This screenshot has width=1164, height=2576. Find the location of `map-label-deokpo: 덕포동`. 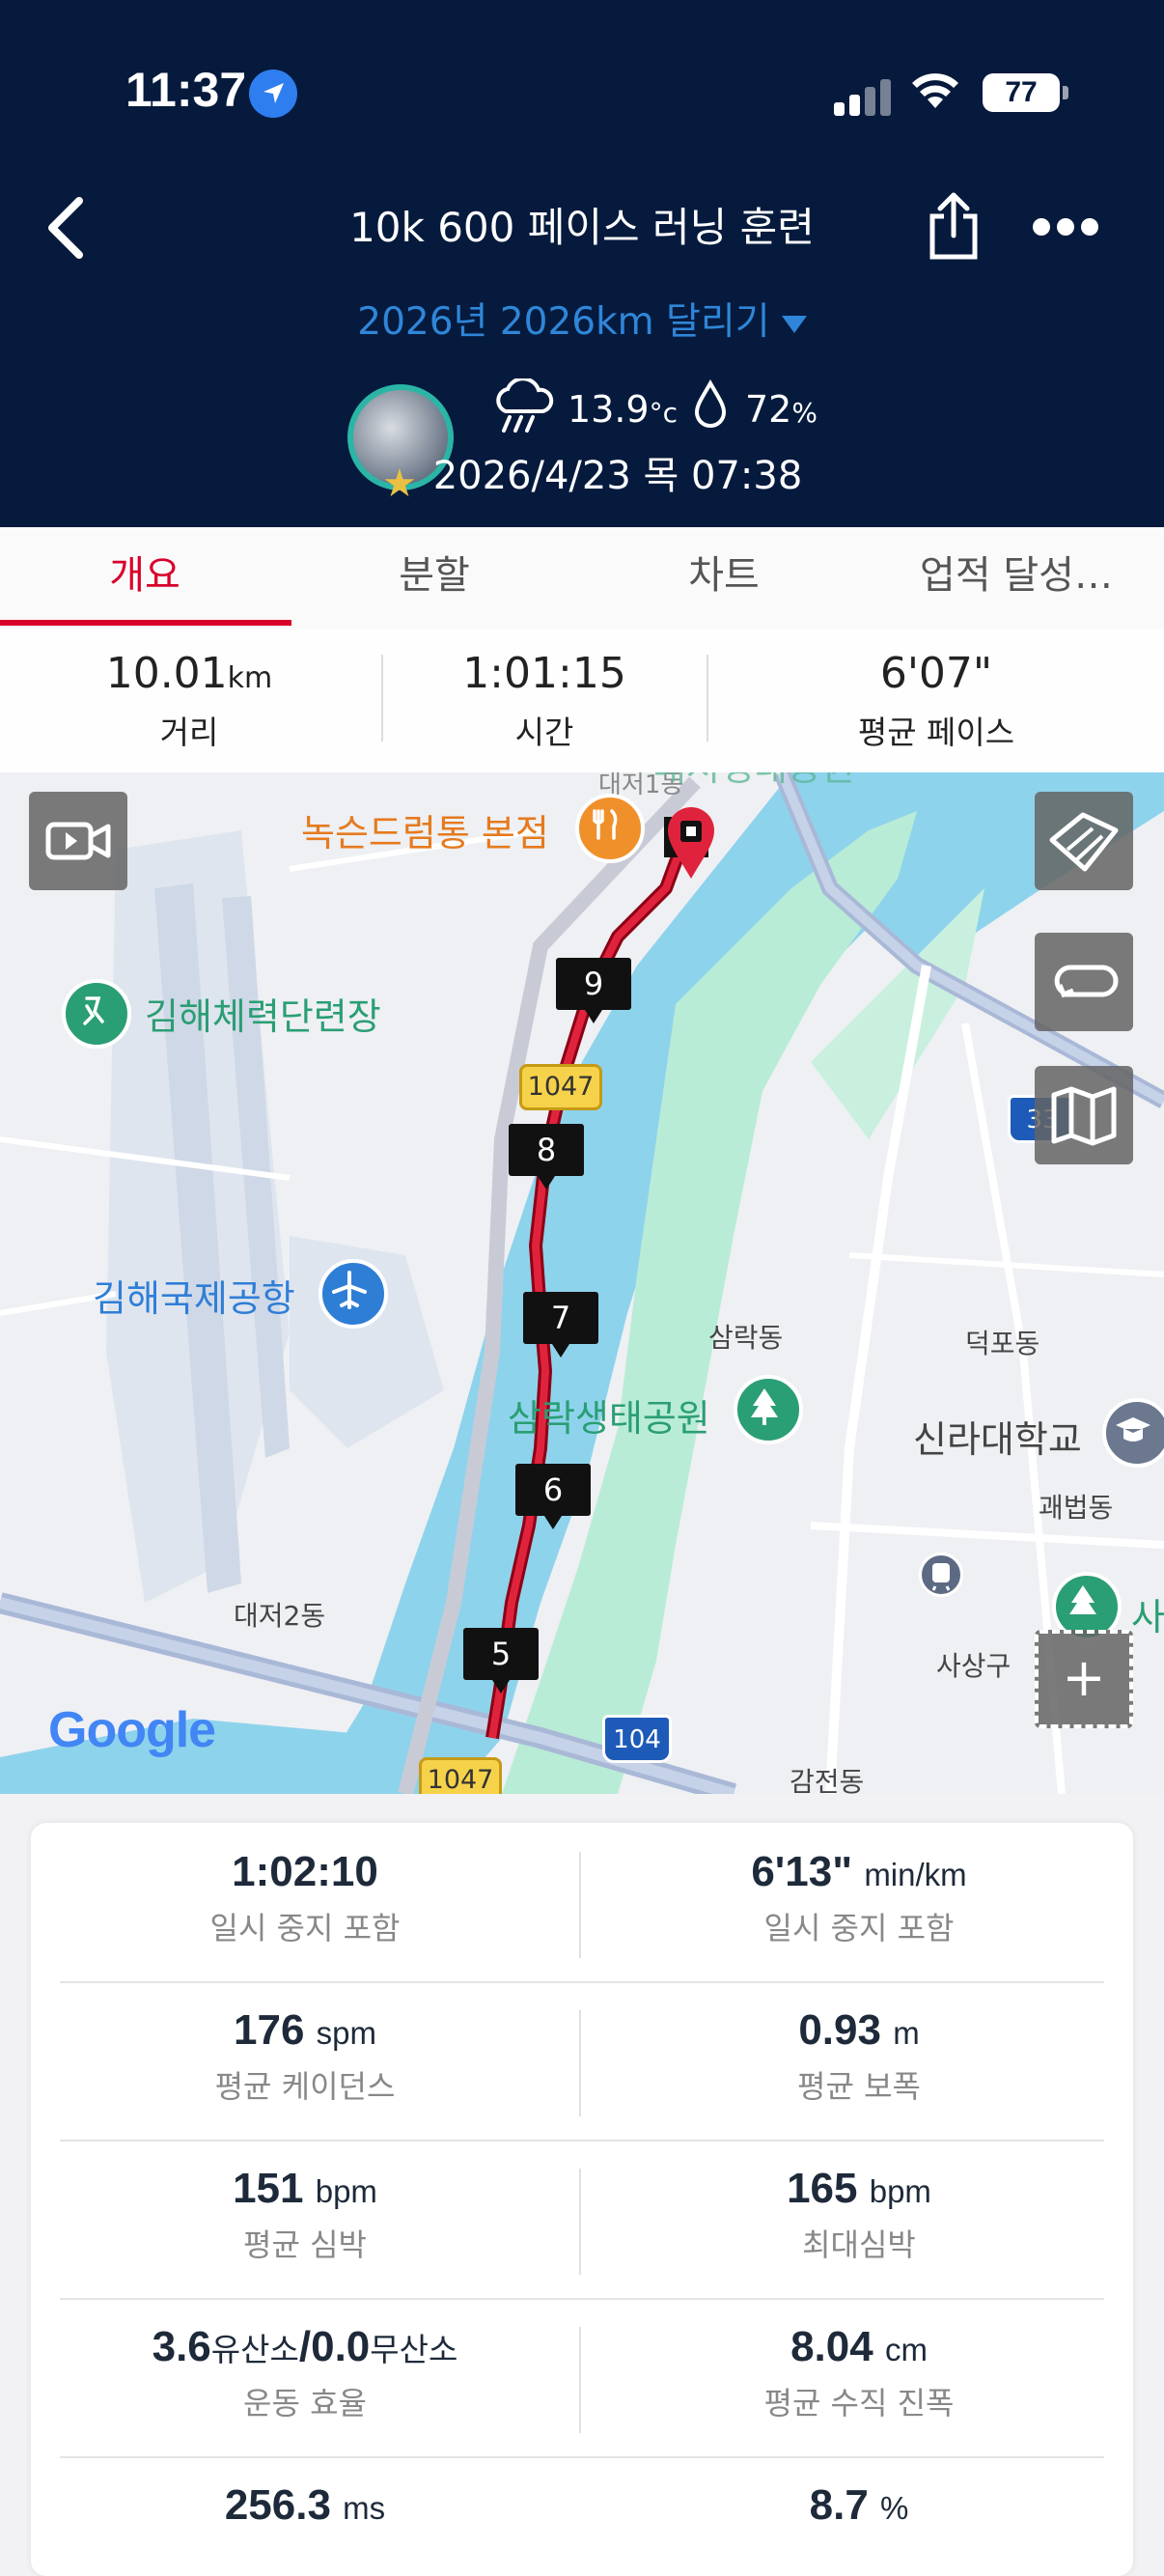

map-label-deokpo: 덕포동 is located at coordinates (1003, 1343).